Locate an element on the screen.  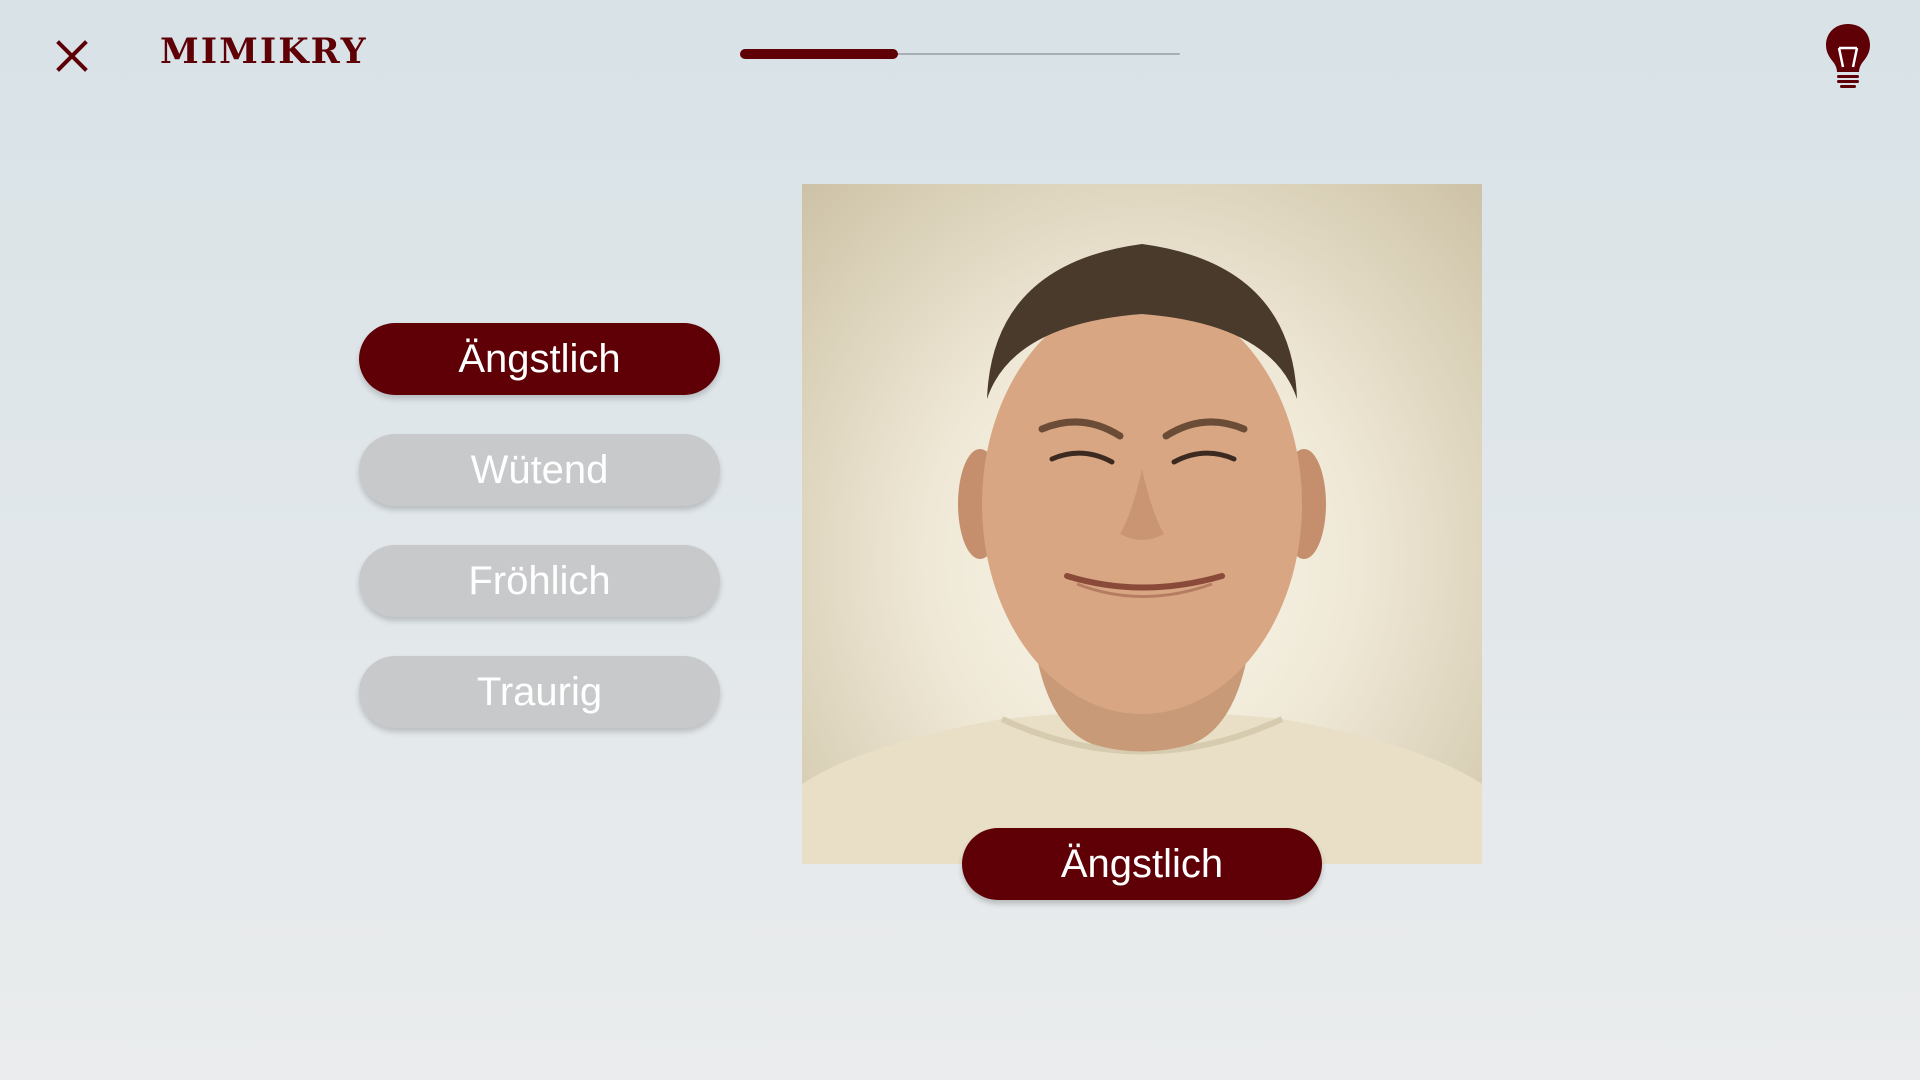
answer-options: Ängstlich Wütend Fröhlich Traurig is located at coordinates (539, 545).